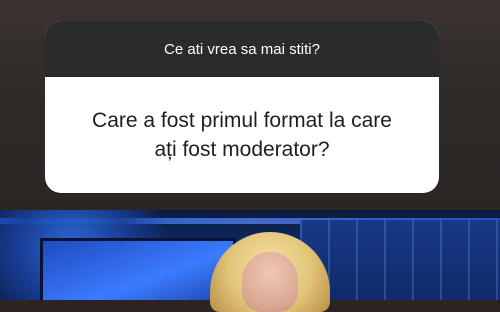 Image resolution: width=500 pixels, height=312 pixels. Describe the element at coordinates (242, 120) in the screenshot. I see `answer-line: Care a fost primul format la care` at that location.